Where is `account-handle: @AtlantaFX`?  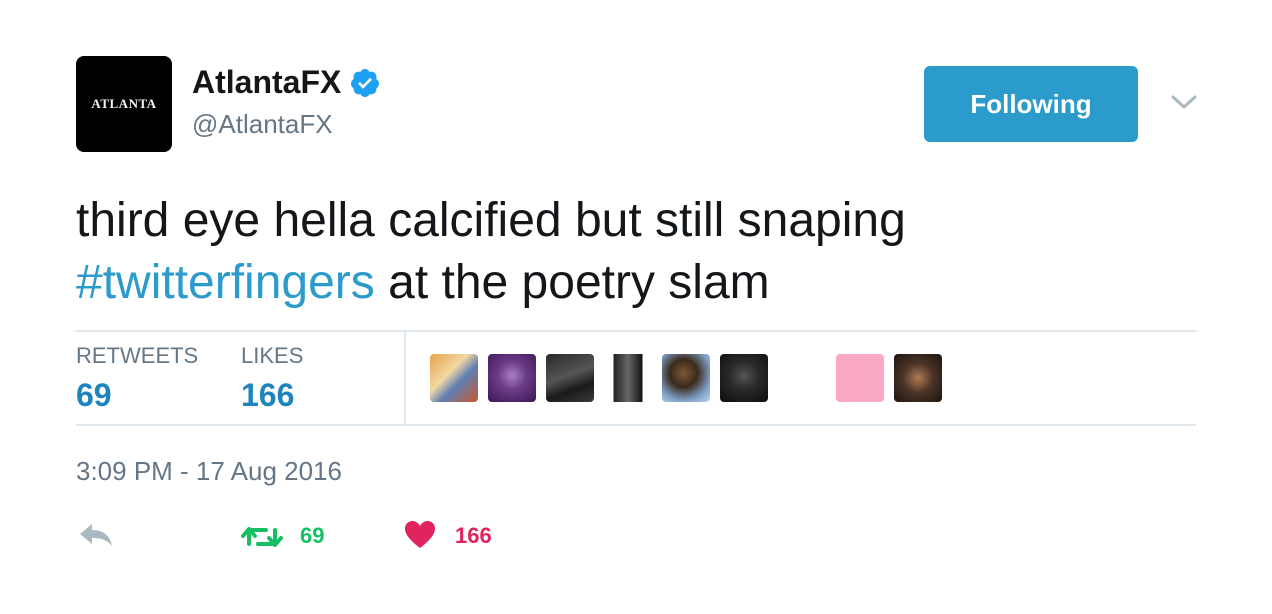
account-handle: @AtlantaFX is located at coordinates (262, 124).